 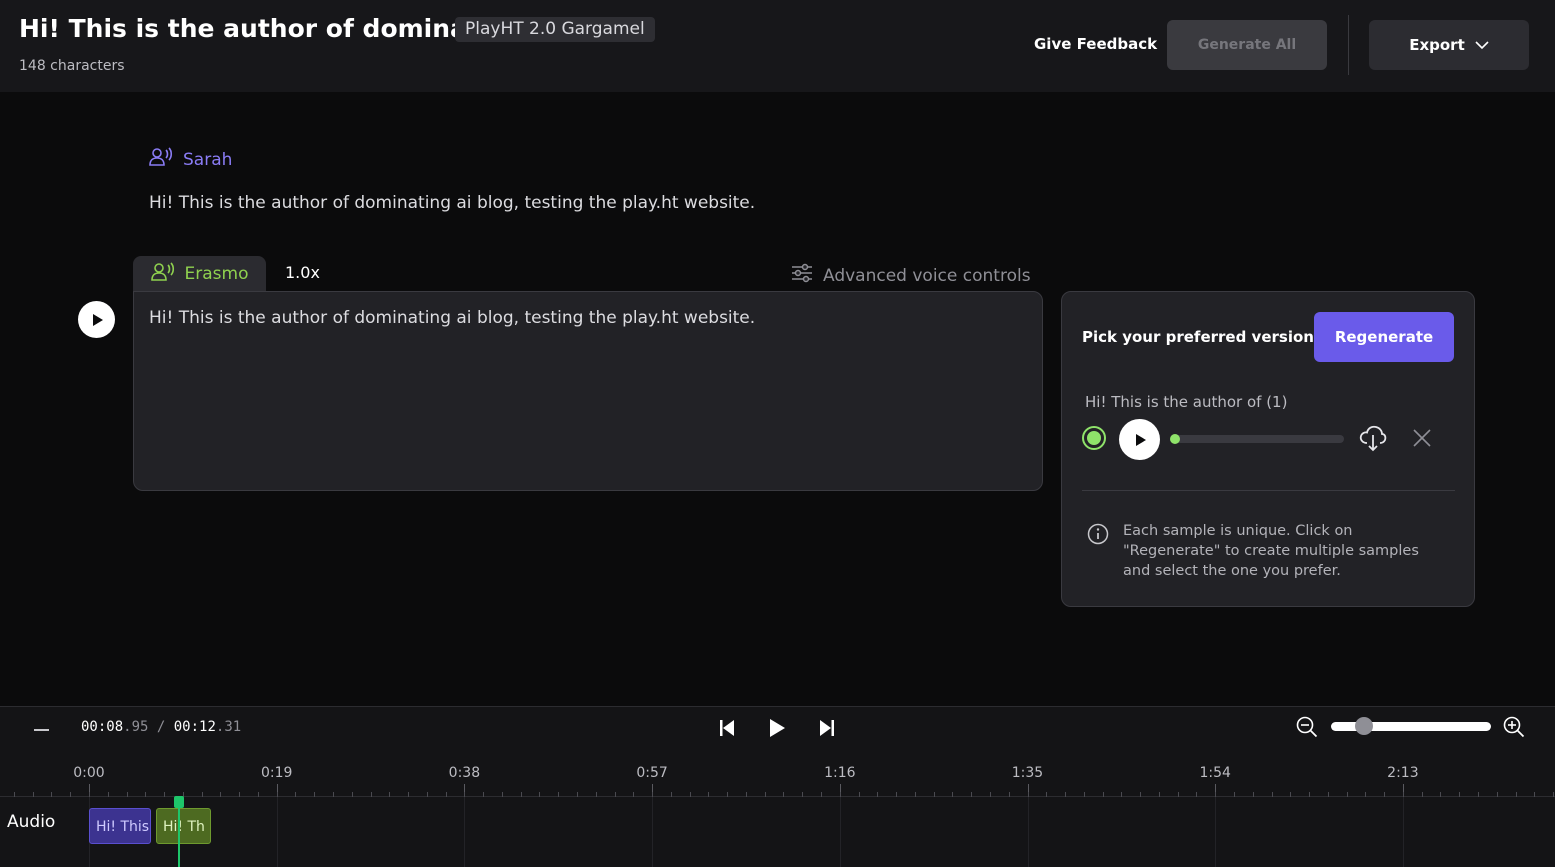 What do you see at coordinates (777, 796) in the screenshot?
I see `ruler-baseline` at bounding box center [777, 796].